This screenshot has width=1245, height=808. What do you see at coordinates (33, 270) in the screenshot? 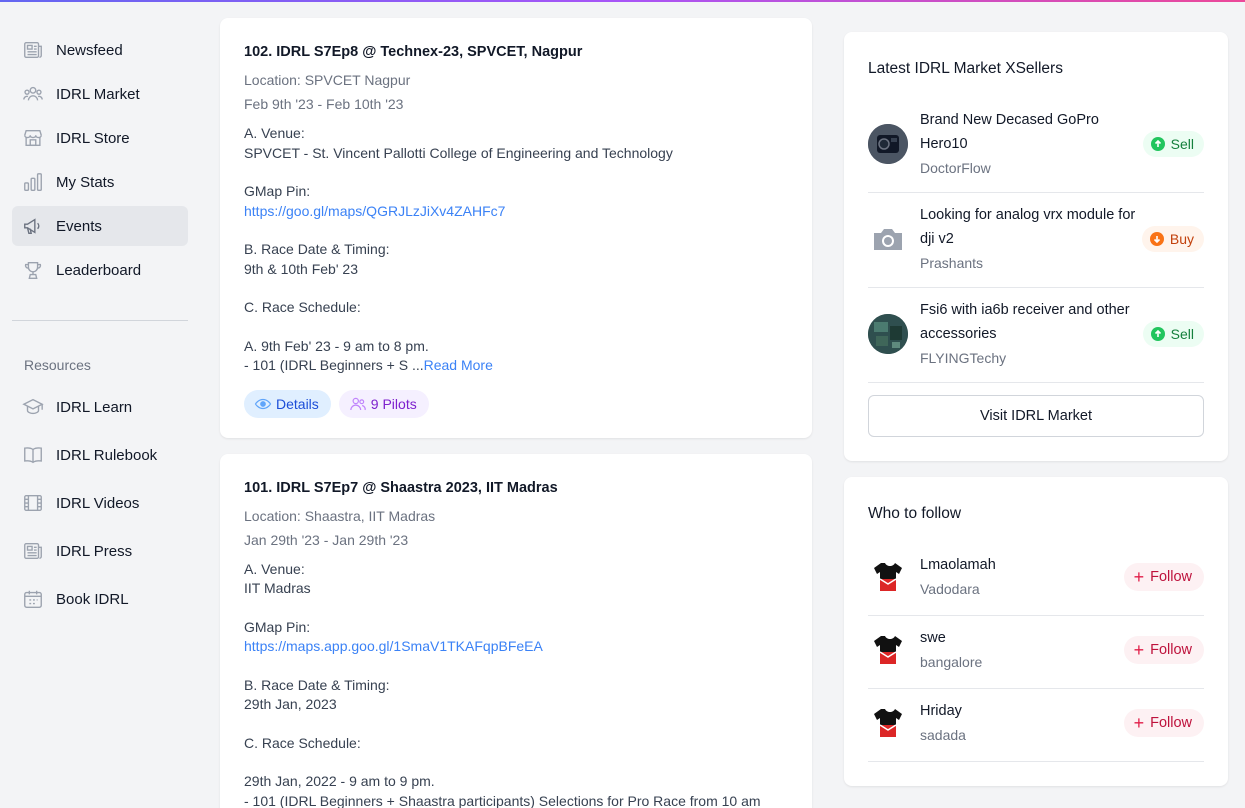
I see `trophy-icon` at bounding box center [33, 270].